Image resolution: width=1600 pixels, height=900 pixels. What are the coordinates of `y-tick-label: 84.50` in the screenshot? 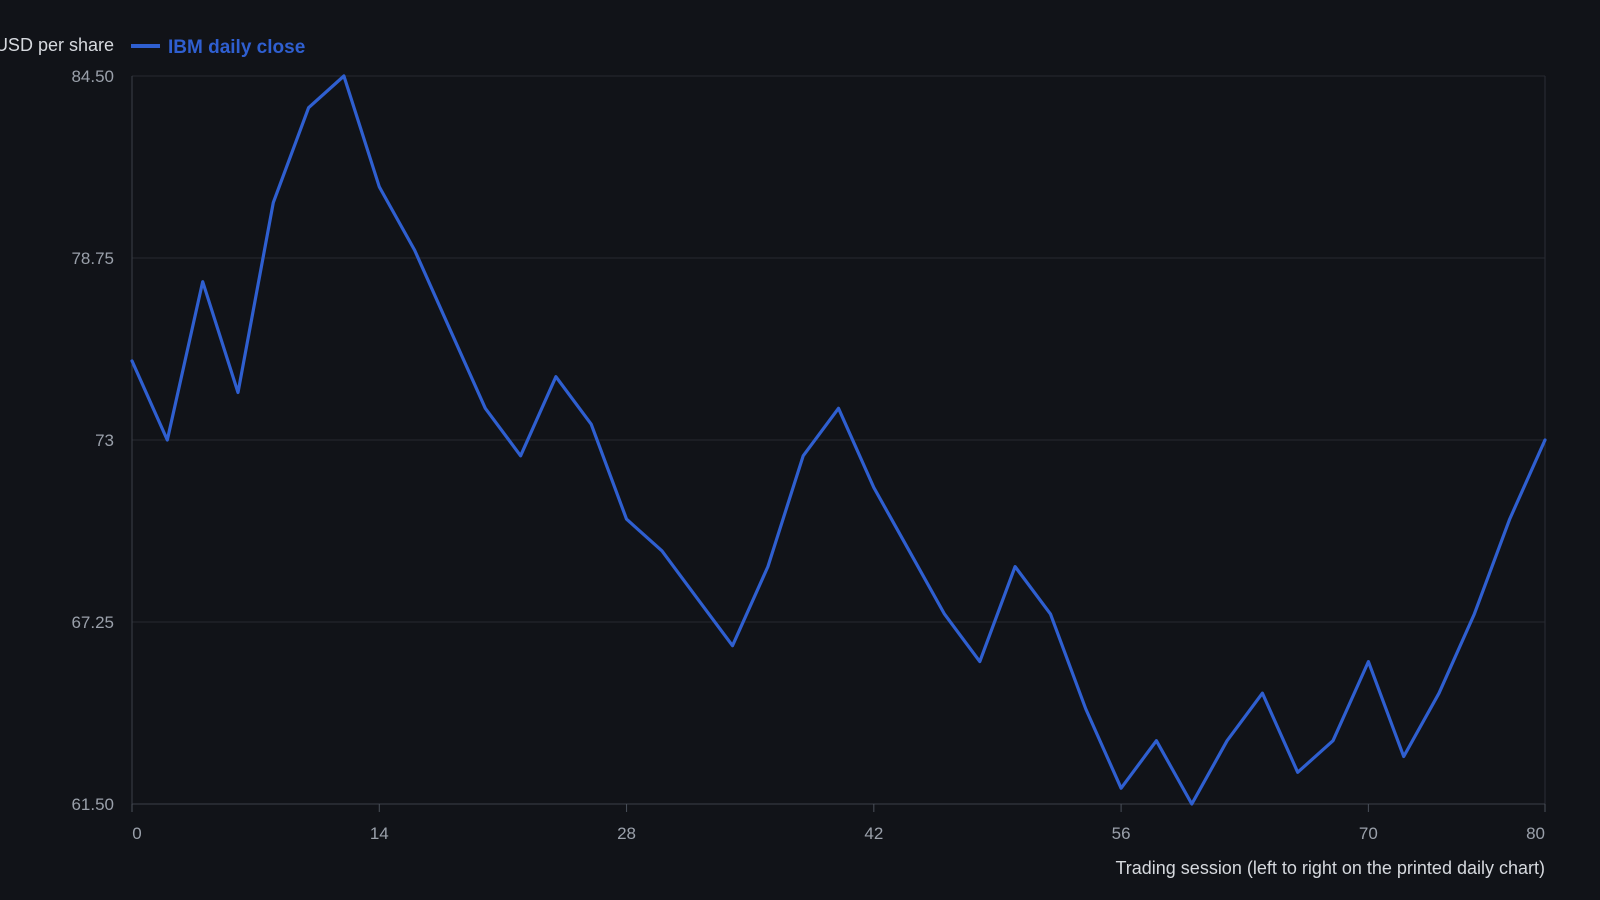 It's located at (92, 76).